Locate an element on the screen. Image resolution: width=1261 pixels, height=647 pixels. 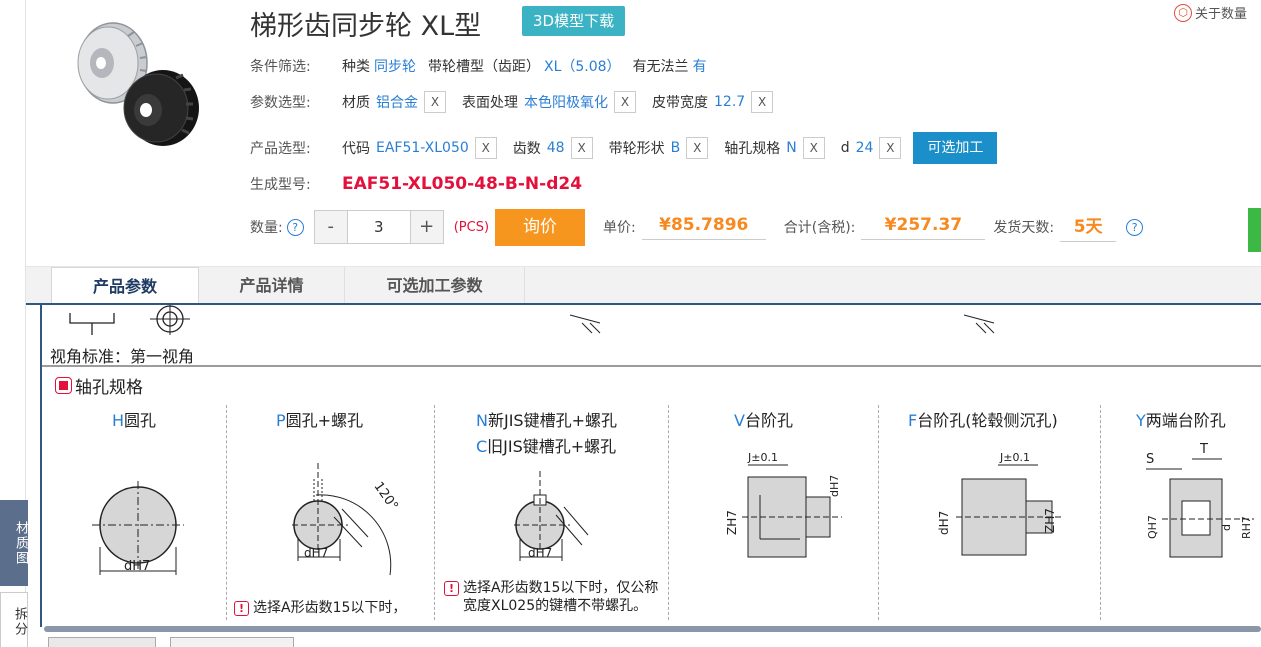
tag-icon: ⬡ is located at coordinates (1183, 12).